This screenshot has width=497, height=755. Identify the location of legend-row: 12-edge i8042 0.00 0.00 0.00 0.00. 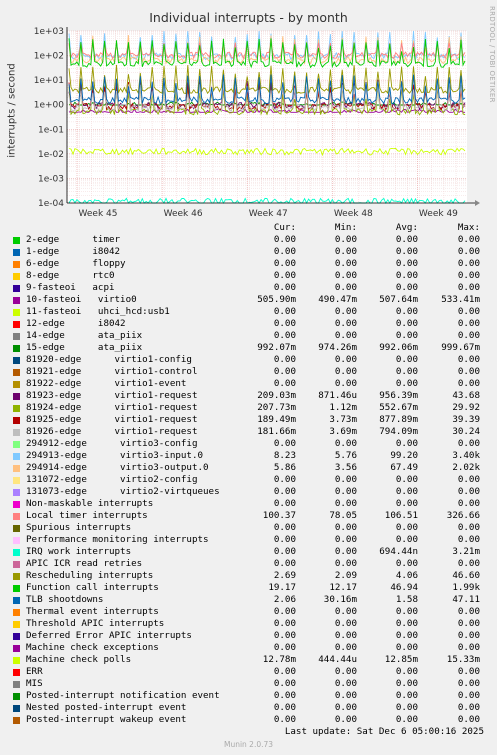
(248, 324).